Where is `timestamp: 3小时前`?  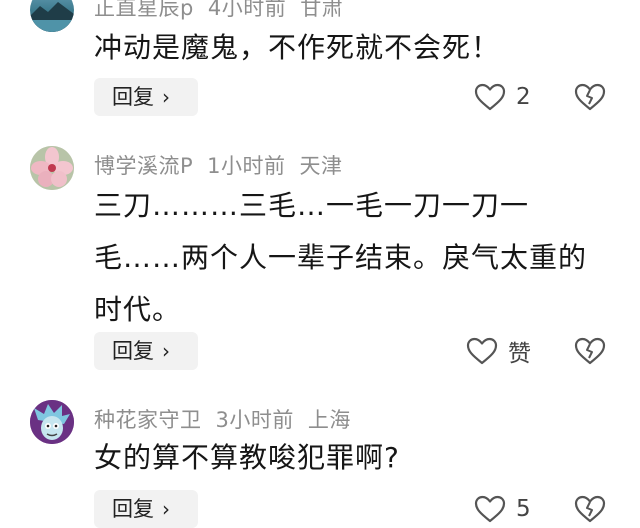 timestamp: 3小时前 is located at coordinates (254, 420).